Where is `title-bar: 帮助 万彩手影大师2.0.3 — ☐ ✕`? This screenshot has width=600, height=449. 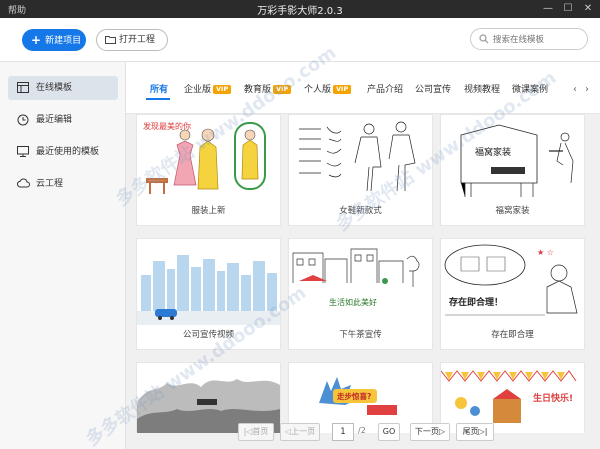 title-bar: 帮助 万彩手影大师2.0.3 — ☐ ✕ is located at coordinates (300, 9).